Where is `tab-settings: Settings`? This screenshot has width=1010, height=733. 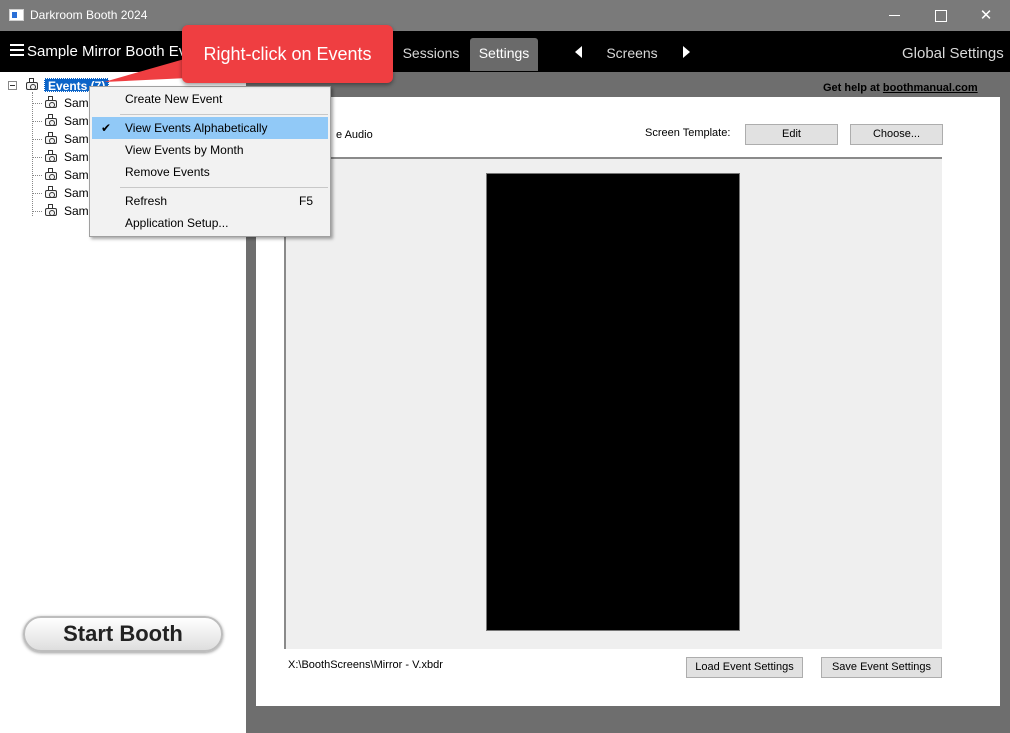 tab-settings: Settings is located at coordinates (504, 54).